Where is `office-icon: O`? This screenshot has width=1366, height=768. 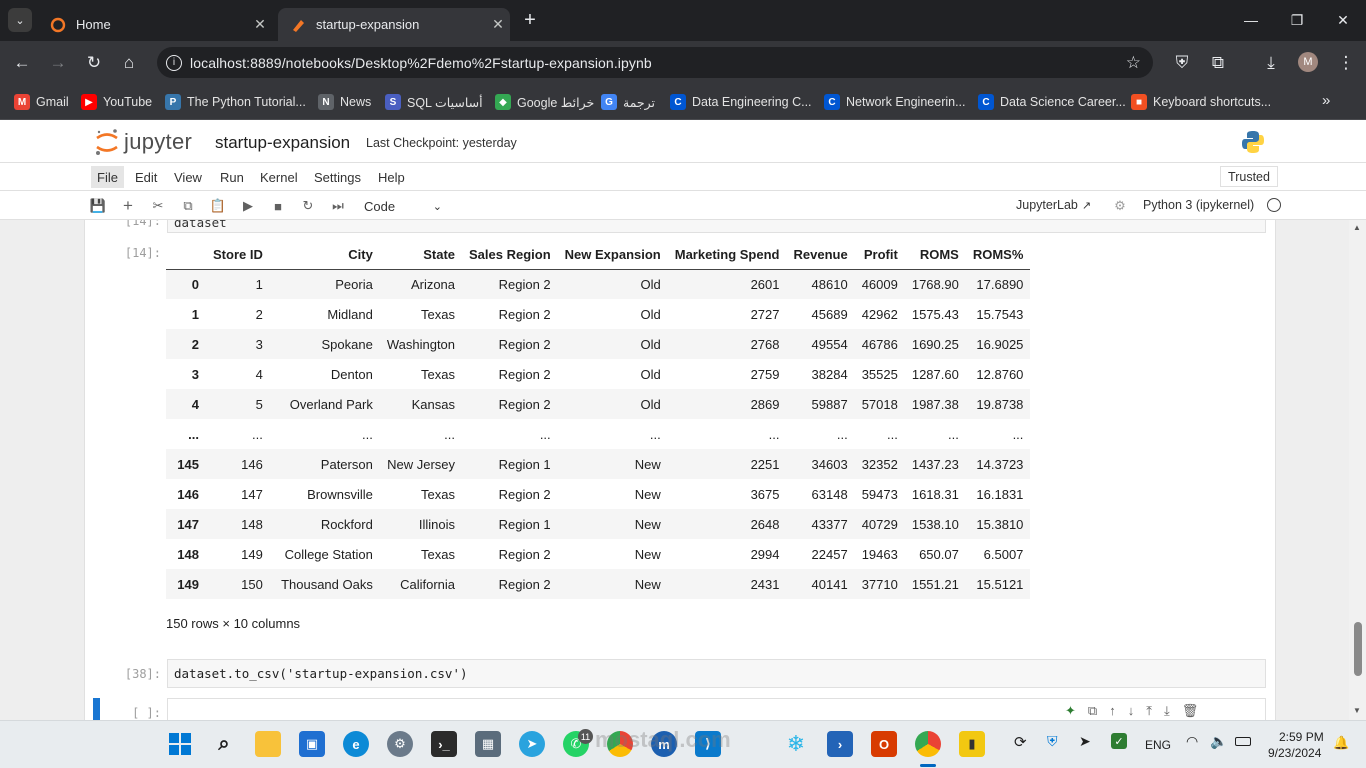 office-icon: O is located at coordinates (884, 744).